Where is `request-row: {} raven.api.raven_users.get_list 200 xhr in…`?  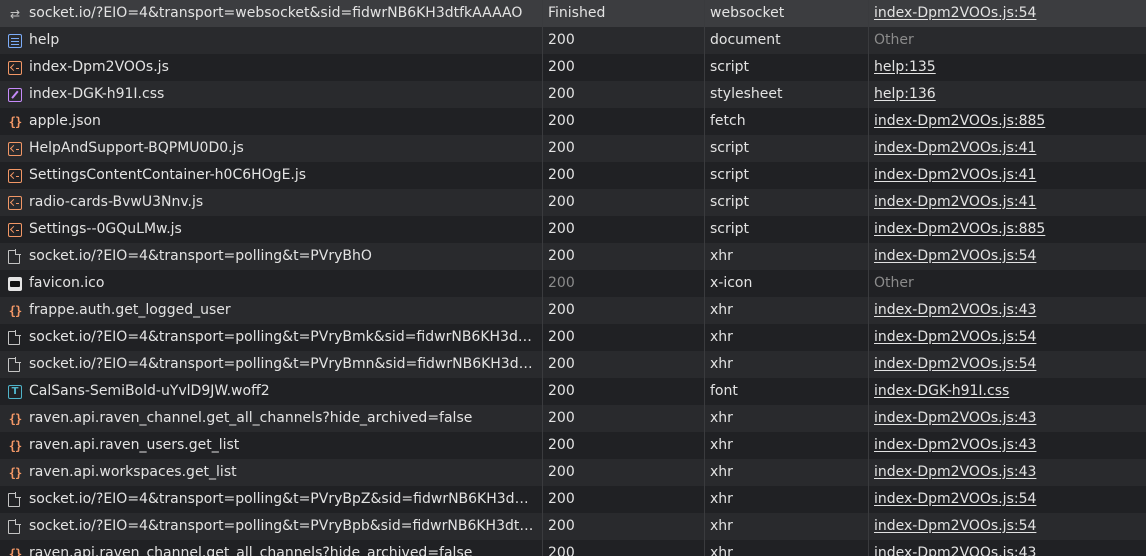 request-row: {} raven.api.raven_users.get_list 200 xhr in… is located at coordinates (573, 445).